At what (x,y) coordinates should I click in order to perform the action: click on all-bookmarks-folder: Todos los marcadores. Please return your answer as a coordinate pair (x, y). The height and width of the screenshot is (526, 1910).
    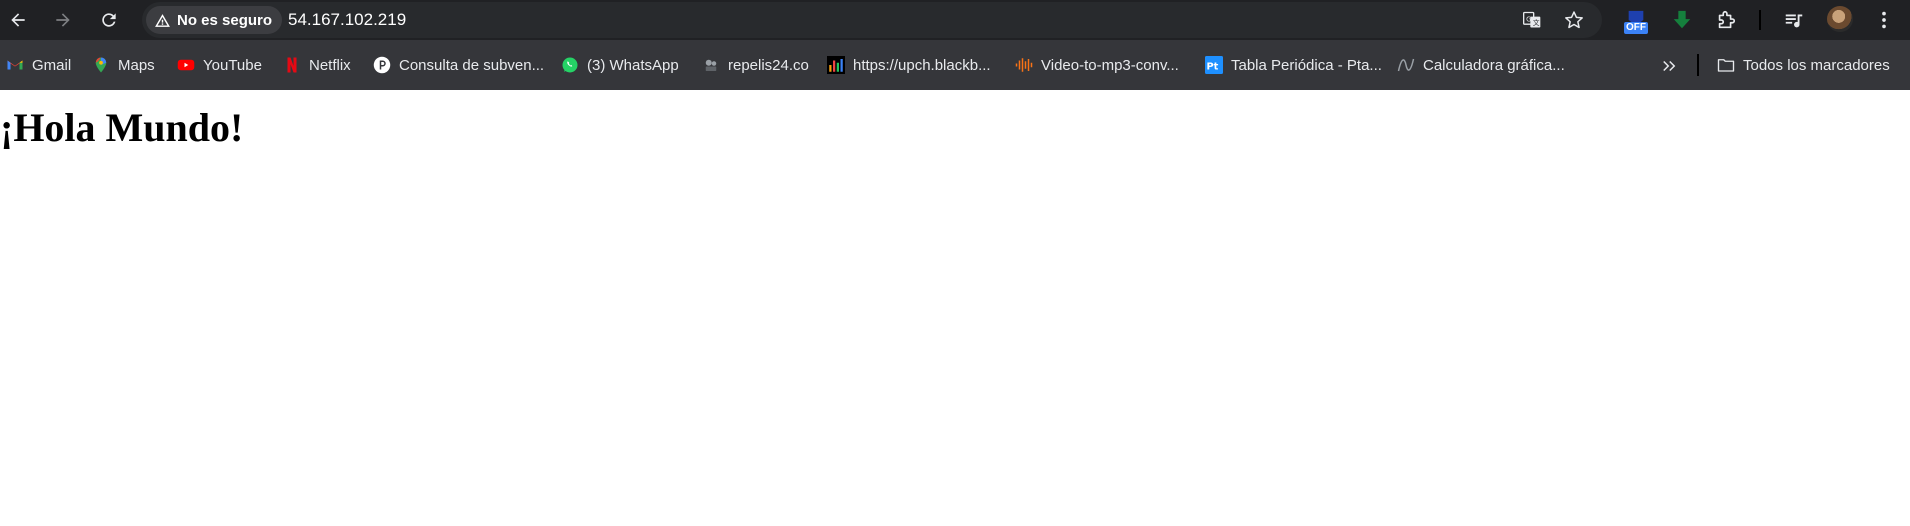
    Looking at the image, I should click on (1803, 65).